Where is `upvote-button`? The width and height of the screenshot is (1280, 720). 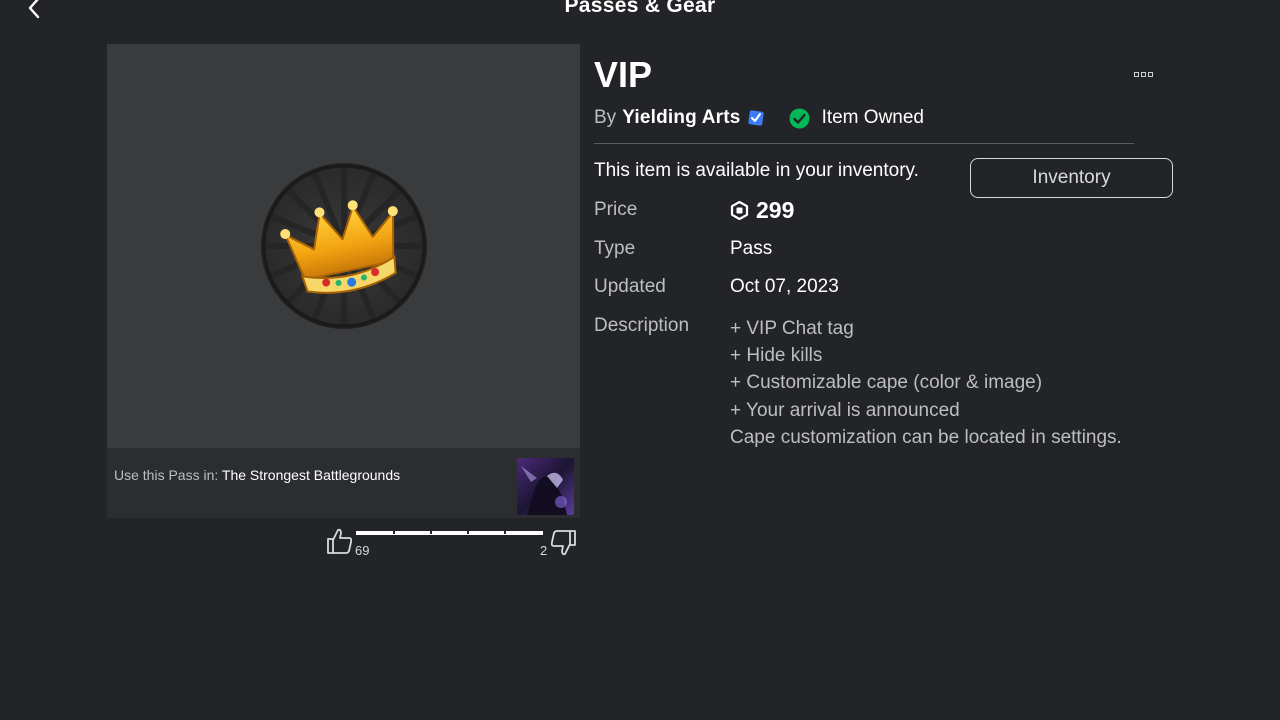
upvote-button is located at coordinates (339, 541).